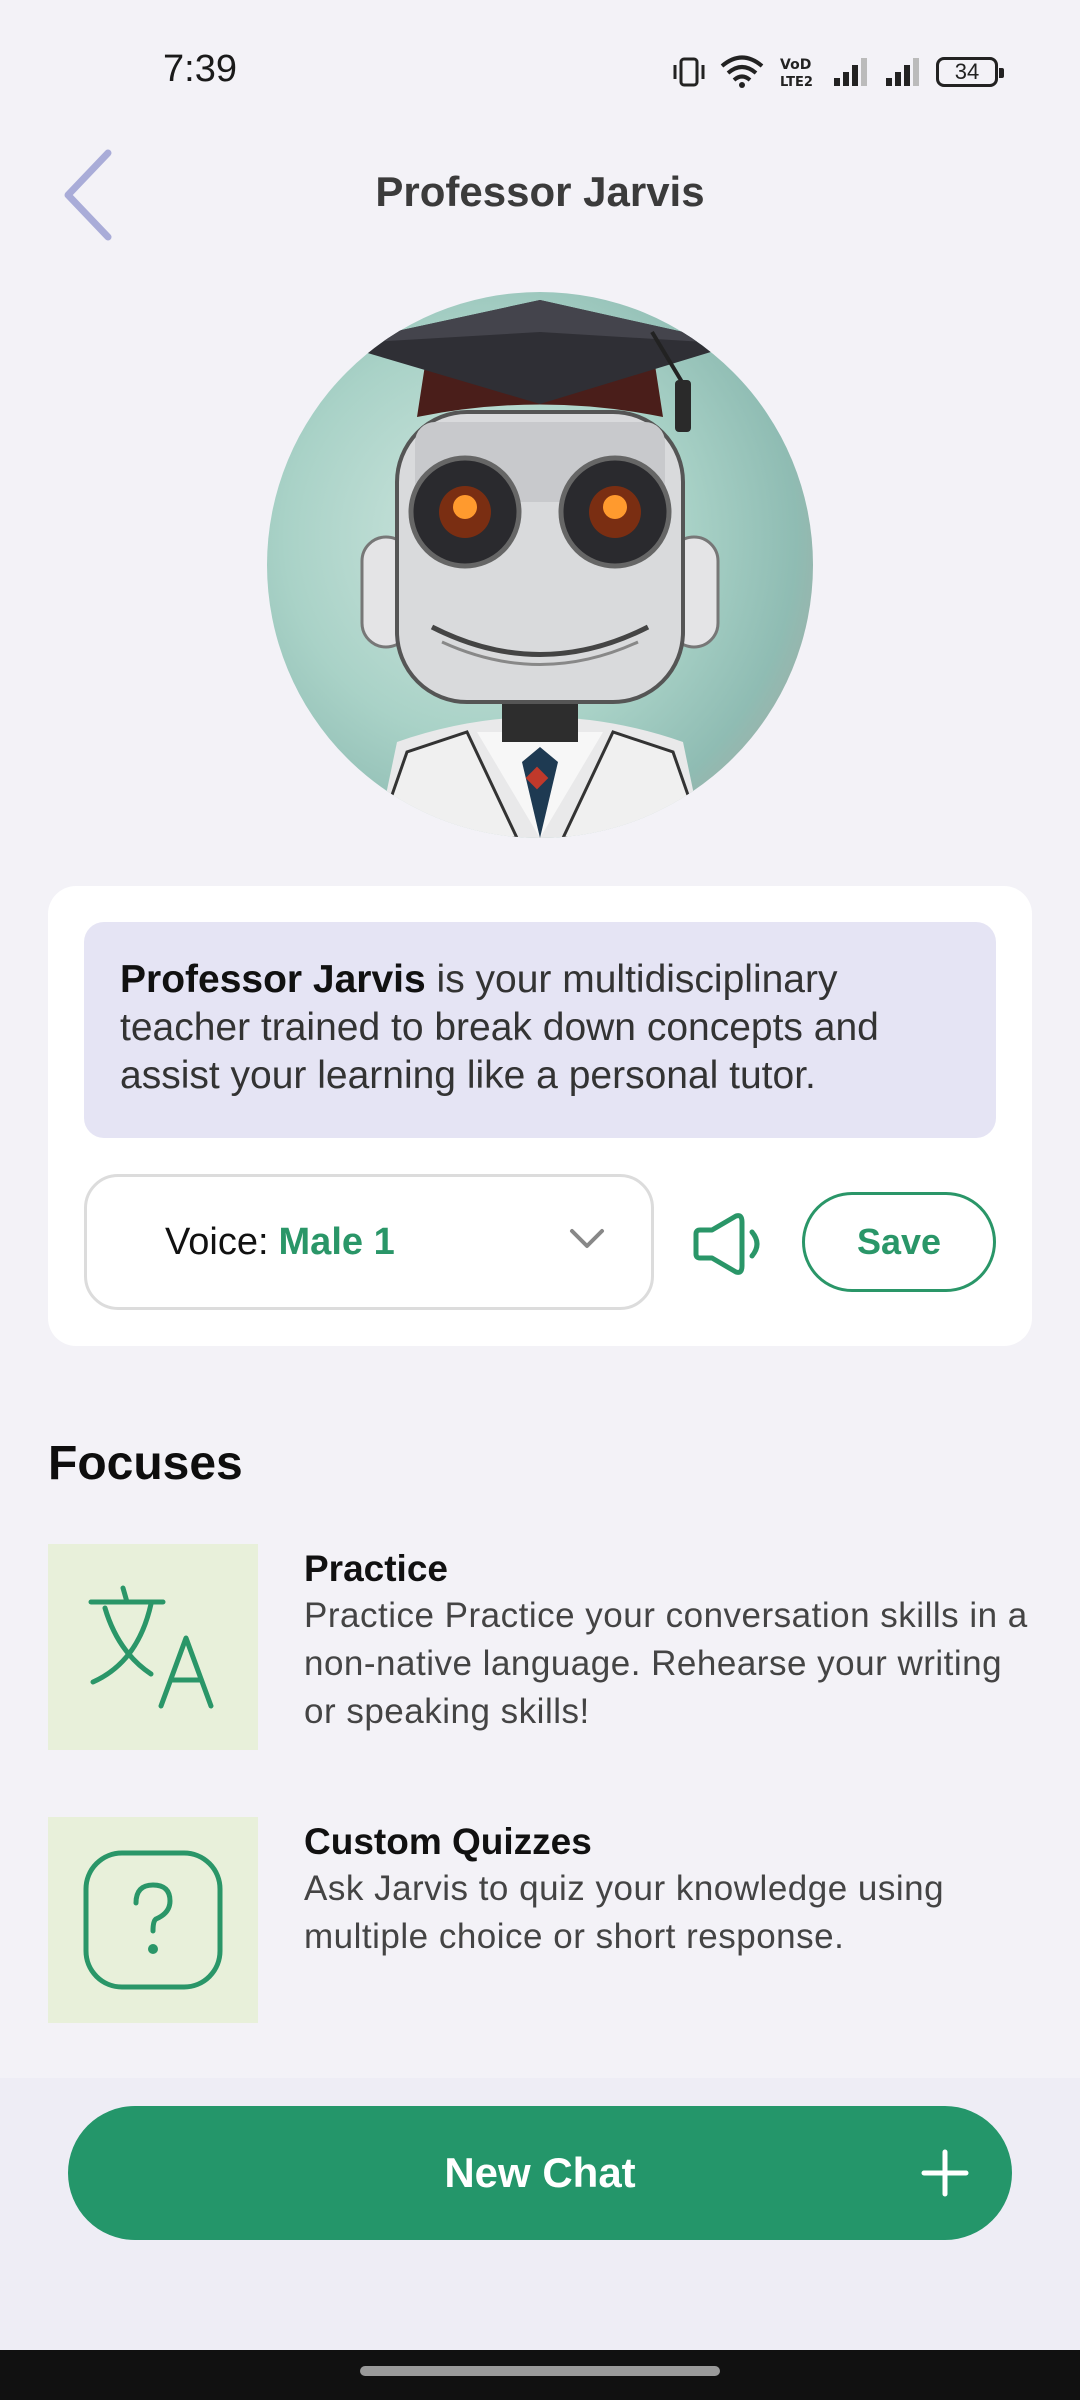 Image resolution: width=1080 pixels, height=2400 pixels. Describe the element at coordinates (796, 82) in the screenshot. I see `svg-text: LTE2` at that location.